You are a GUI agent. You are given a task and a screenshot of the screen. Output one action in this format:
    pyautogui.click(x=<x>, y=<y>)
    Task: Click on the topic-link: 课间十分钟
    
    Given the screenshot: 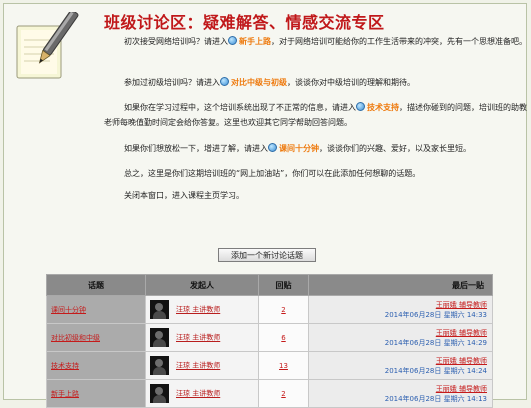 What is the action you would take?
    pyautogui.click(x=68, y=310)
    